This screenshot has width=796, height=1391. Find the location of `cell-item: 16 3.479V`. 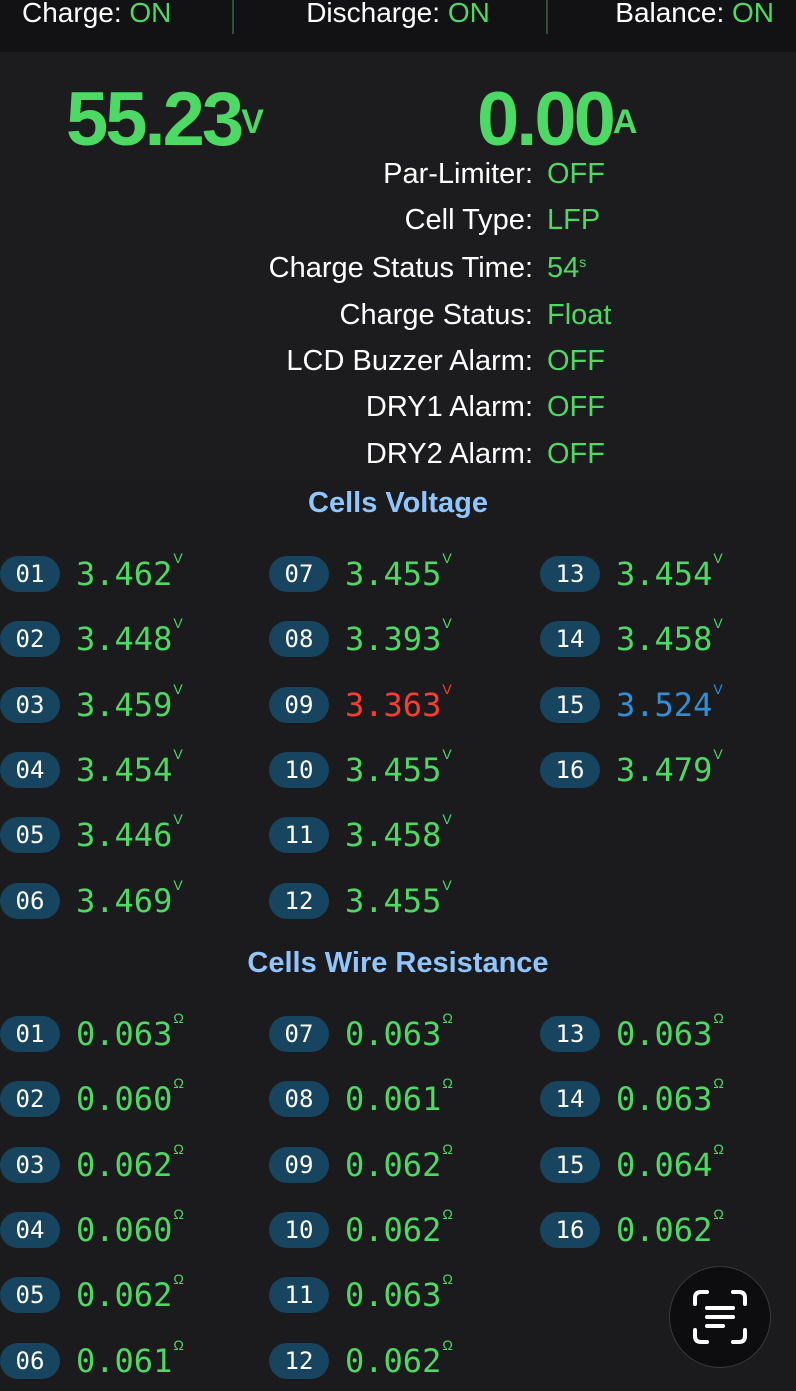

cell-item: 16 3.479V is located at coordinates (631, 769).